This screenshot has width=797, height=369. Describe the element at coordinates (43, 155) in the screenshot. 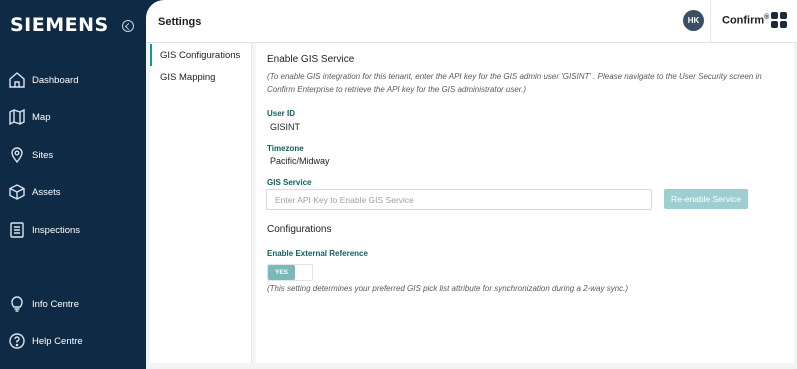

I see `sidebar-item-label: Sites` at that location.